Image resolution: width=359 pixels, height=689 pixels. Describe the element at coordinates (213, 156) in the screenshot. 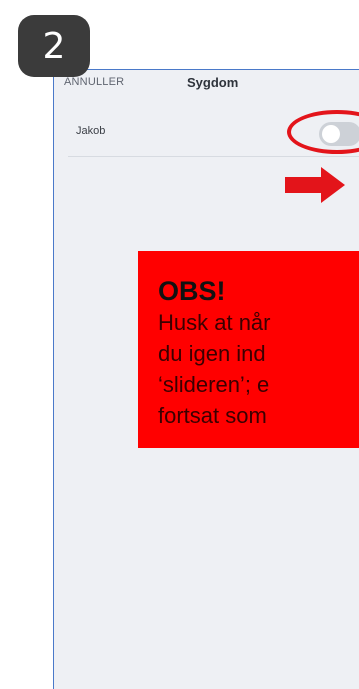

I see `row-divider` at that location.